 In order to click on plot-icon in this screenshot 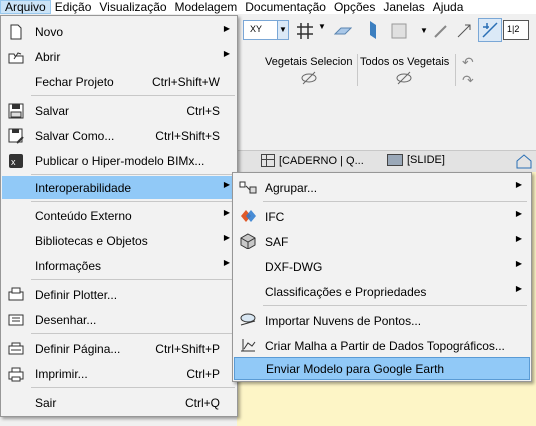, I will do `click(16, 320)`.